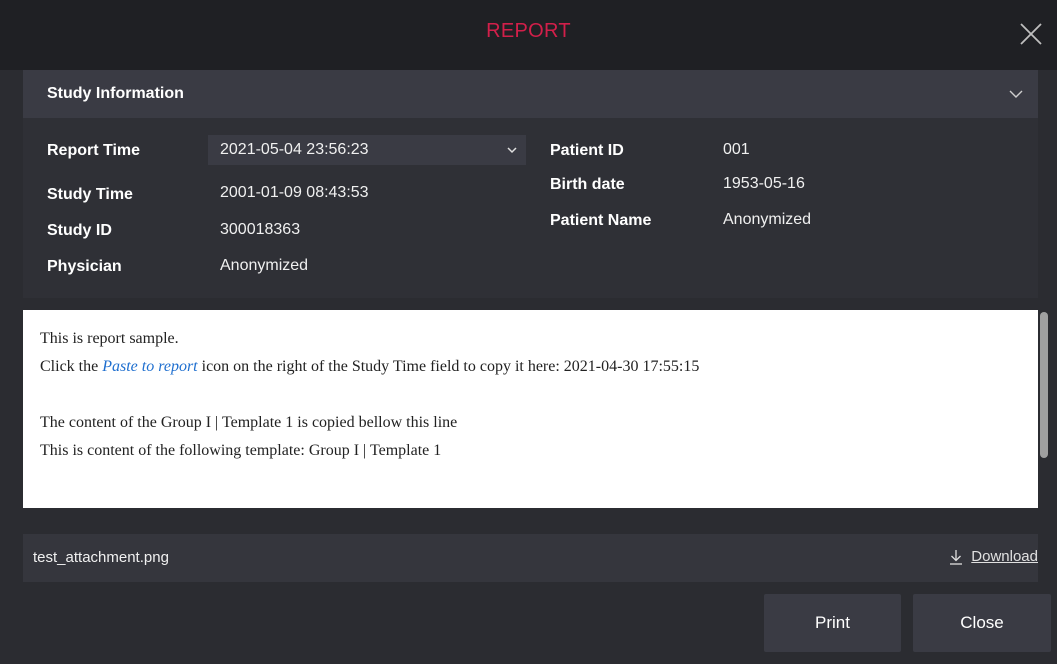 The width and height of the screenshot is (1057, 664). Describe the element at coordinates (109, 338) in the screenshot. I see `report-line-1: This is report sample.` at that location.